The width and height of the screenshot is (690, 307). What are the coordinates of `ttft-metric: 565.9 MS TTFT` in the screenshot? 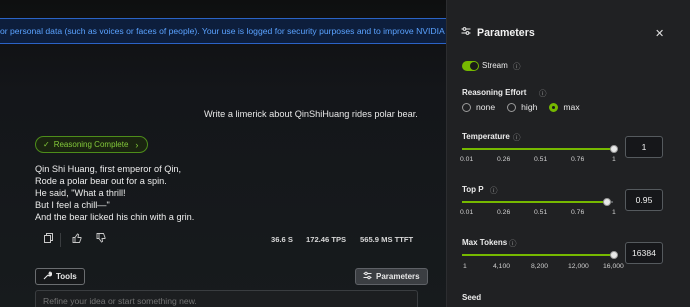 It's located at (387, 239).